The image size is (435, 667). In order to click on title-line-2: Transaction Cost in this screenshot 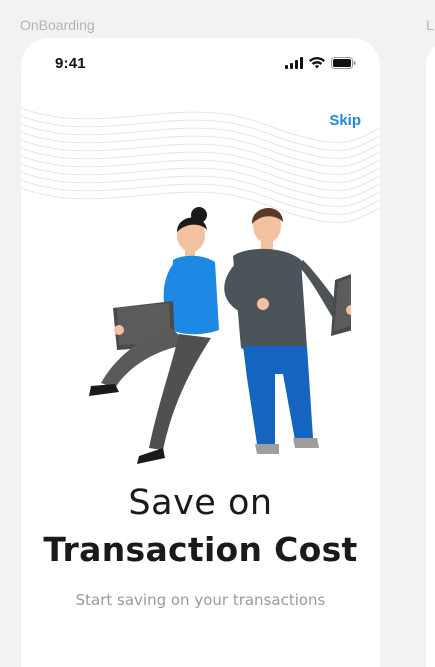, I will do `click(200, 549)`.